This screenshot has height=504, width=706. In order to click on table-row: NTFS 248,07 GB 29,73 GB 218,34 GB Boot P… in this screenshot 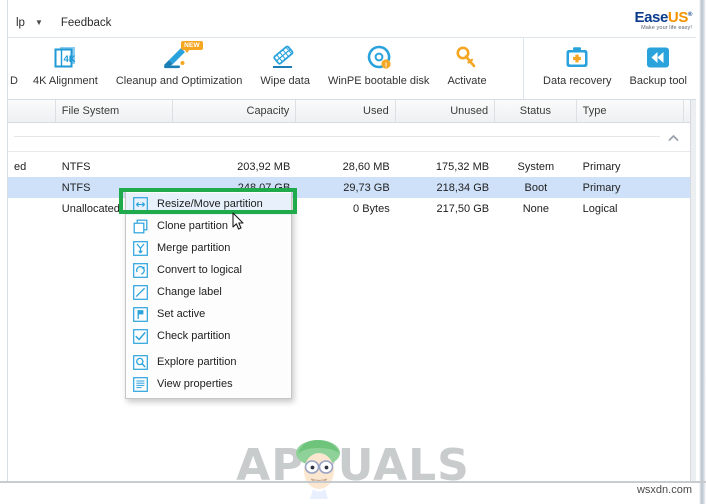, I will do `click(352, 187)`.